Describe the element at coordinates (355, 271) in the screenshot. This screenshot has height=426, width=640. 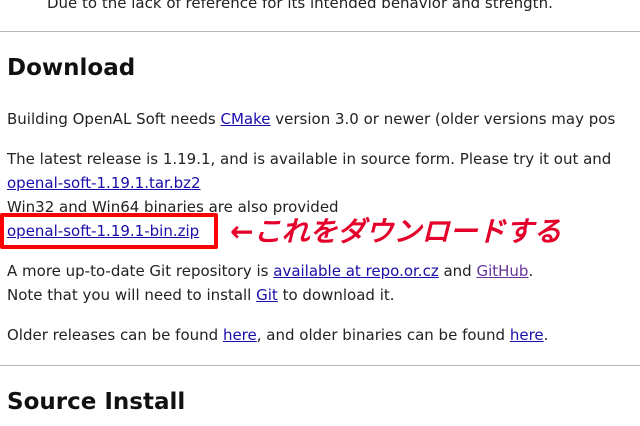
I see `repo-or-cz-link: available at repo.or.cz` at that location.